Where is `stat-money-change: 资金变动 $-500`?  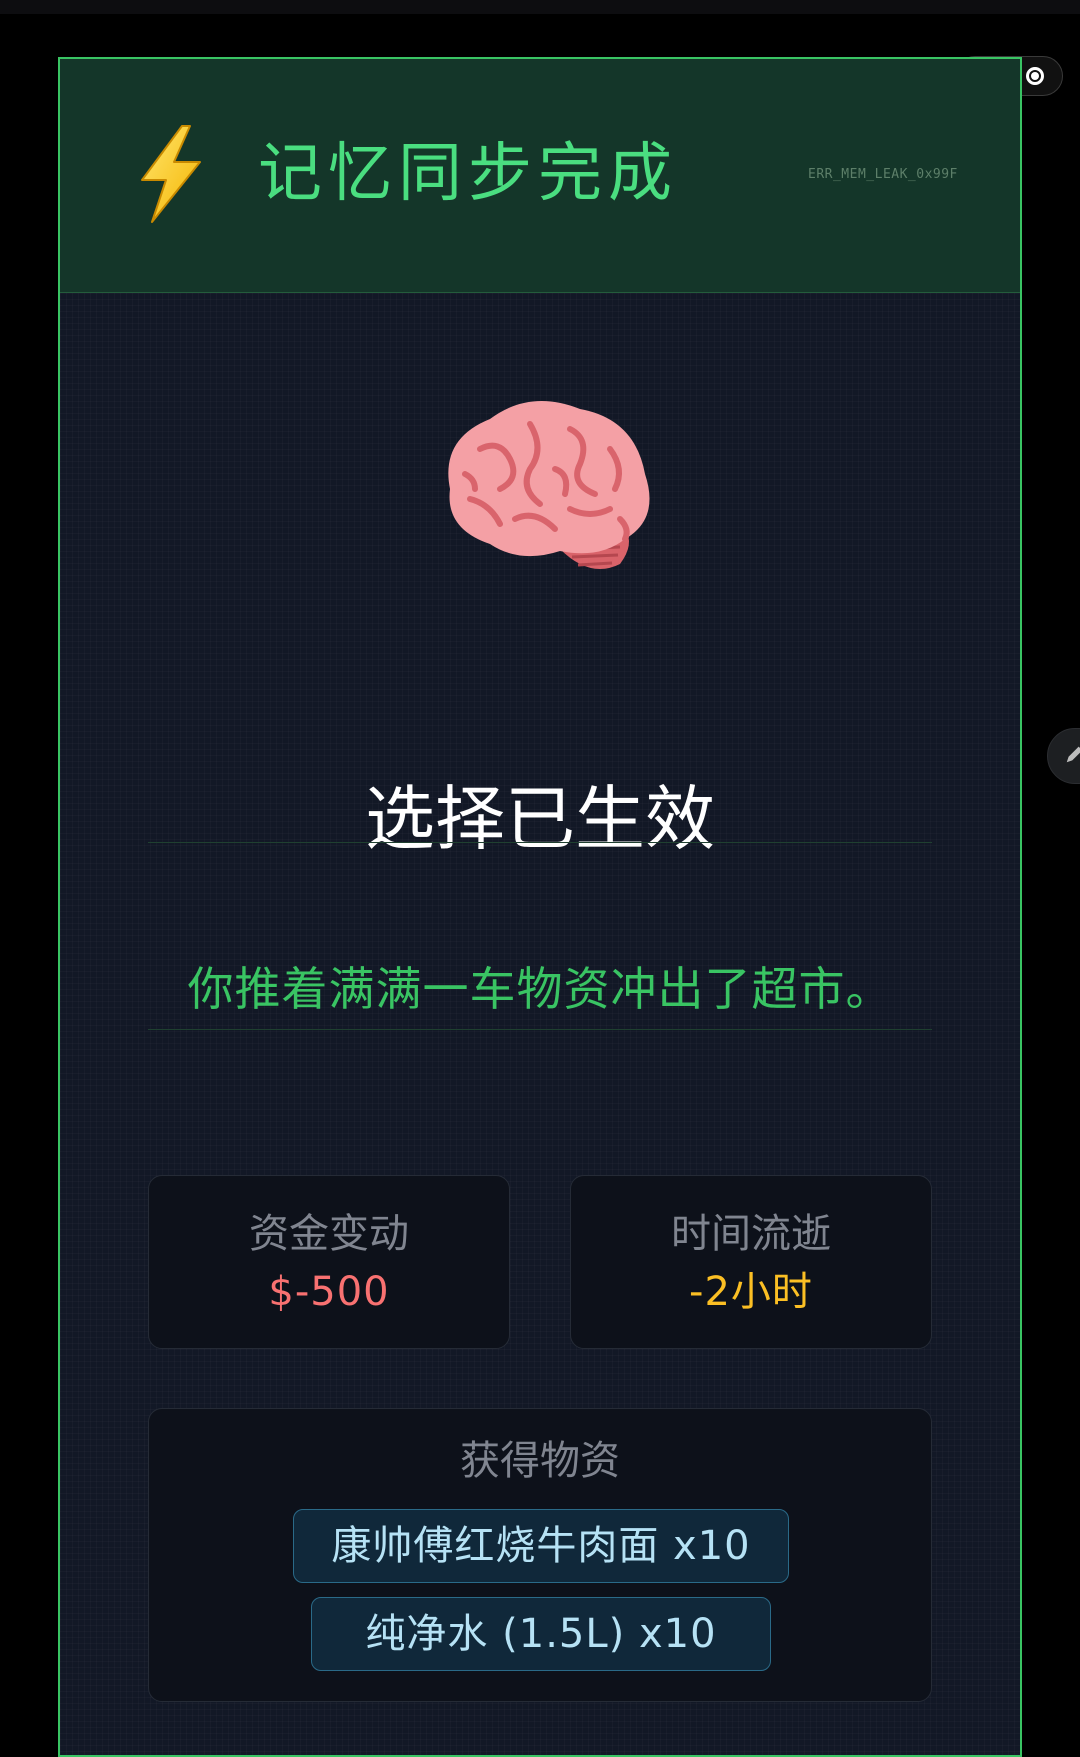
stat-money-change: 资金变动 $-500 is located at coordinates (329, 1262).